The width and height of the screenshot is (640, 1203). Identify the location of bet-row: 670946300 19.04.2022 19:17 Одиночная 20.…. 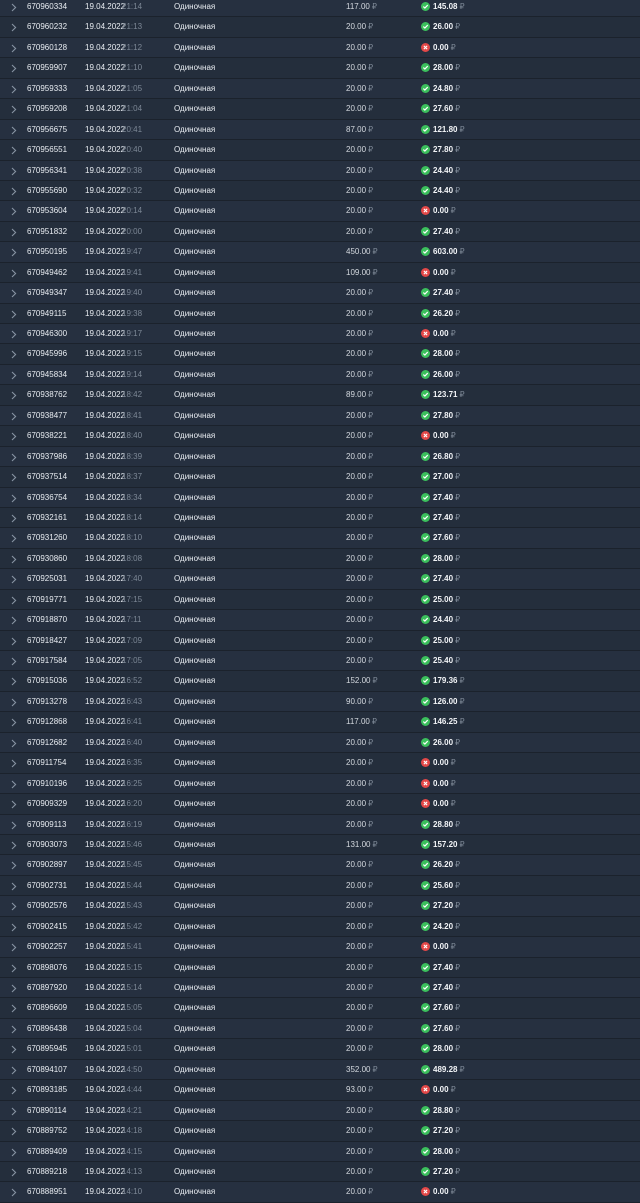
(320, 334).